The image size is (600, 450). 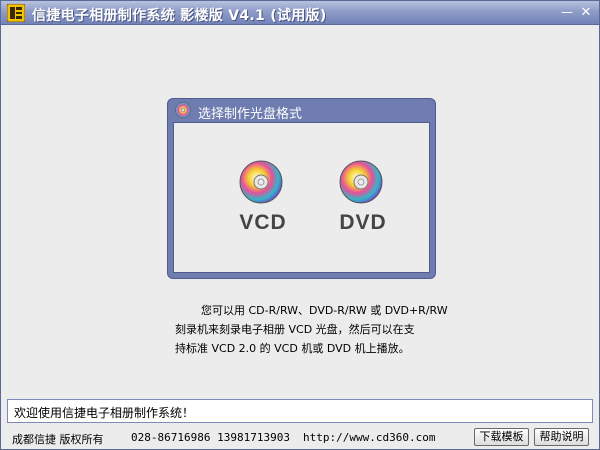 I want to click on close-button: ✕, so click(x=586, y=12).